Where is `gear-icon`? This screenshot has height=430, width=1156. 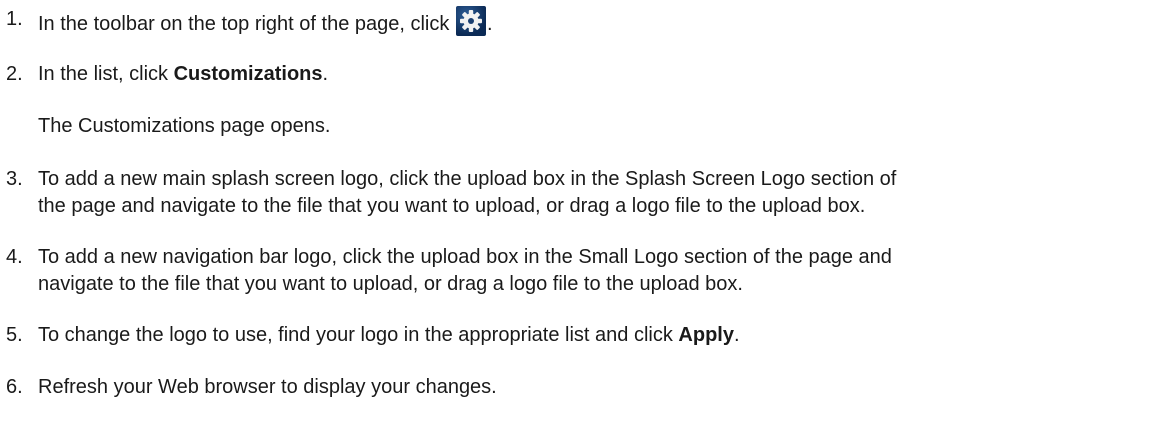 gear-icon is located at coordinates (470, 21).